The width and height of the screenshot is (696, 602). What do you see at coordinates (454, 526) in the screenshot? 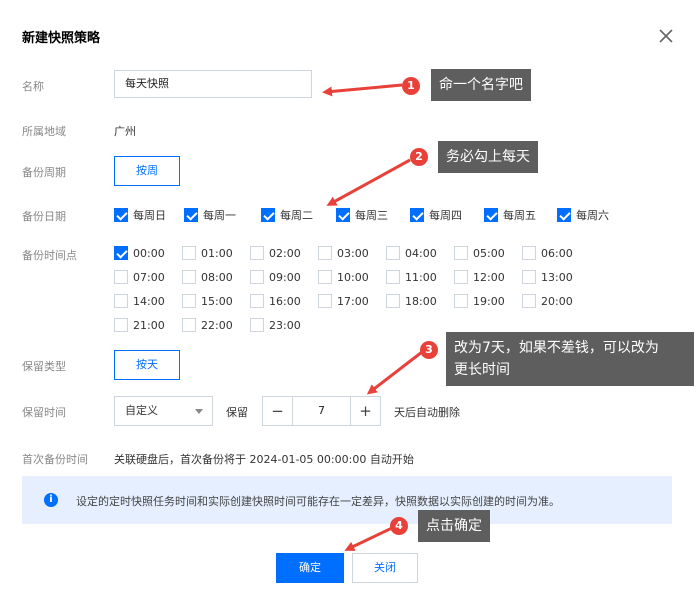
I see `annotation-tip-4: 点击确定` at bounding box center [454, 526].